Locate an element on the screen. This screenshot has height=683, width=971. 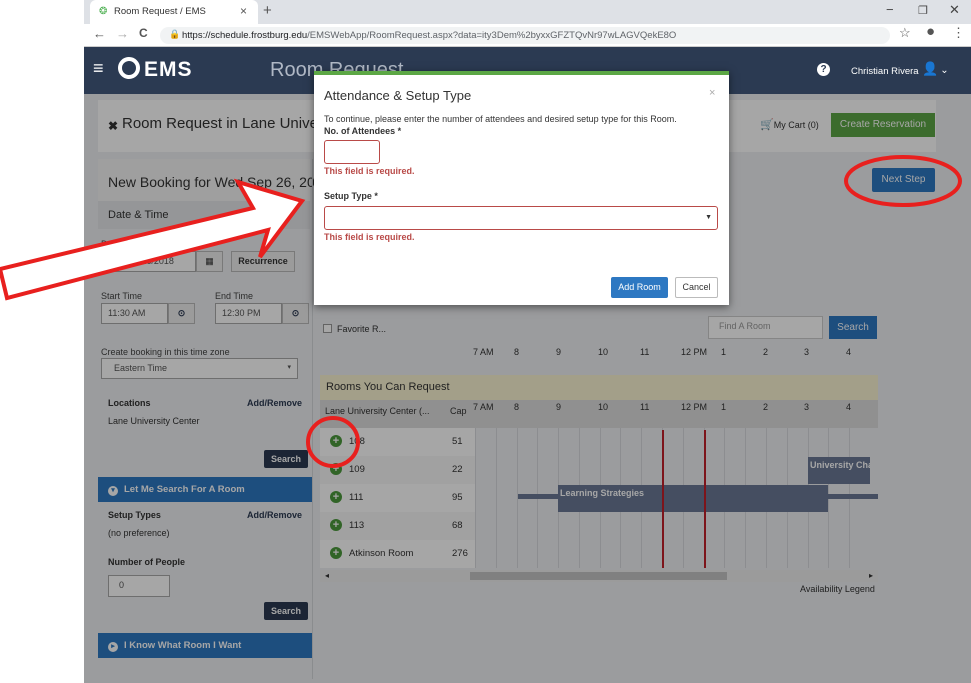
forward-icon: → is located at coordinates (122, 33).